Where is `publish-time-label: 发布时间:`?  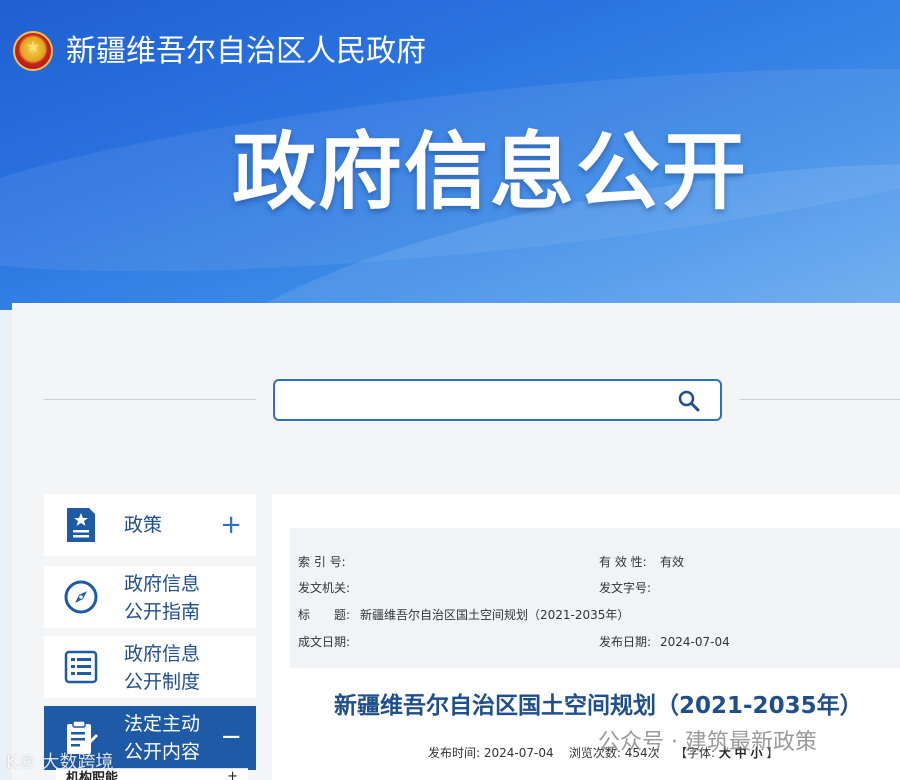
publish-time-label: 发布时间: is located at coordinates (454, 753).